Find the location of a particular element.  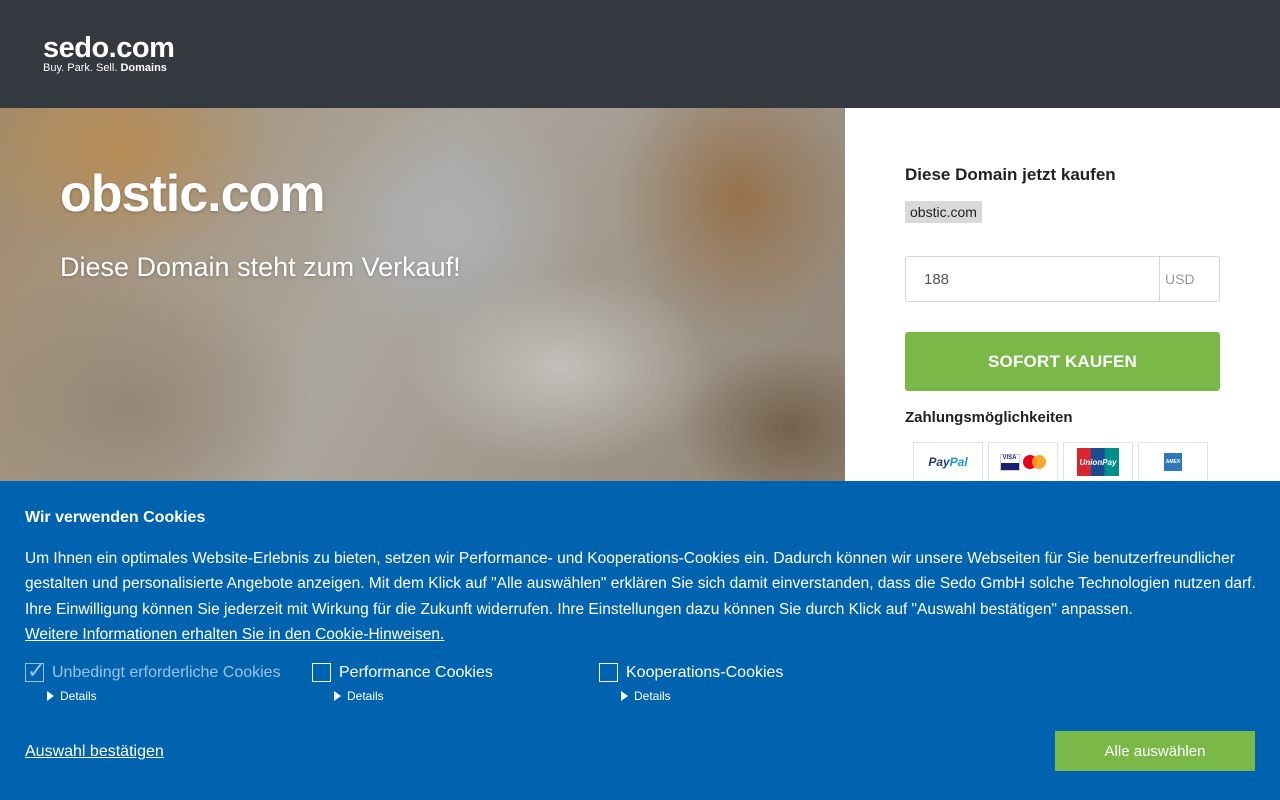

payment-options-title: Zahlungsmöglichkeiten is located at coordinates (989, 417).